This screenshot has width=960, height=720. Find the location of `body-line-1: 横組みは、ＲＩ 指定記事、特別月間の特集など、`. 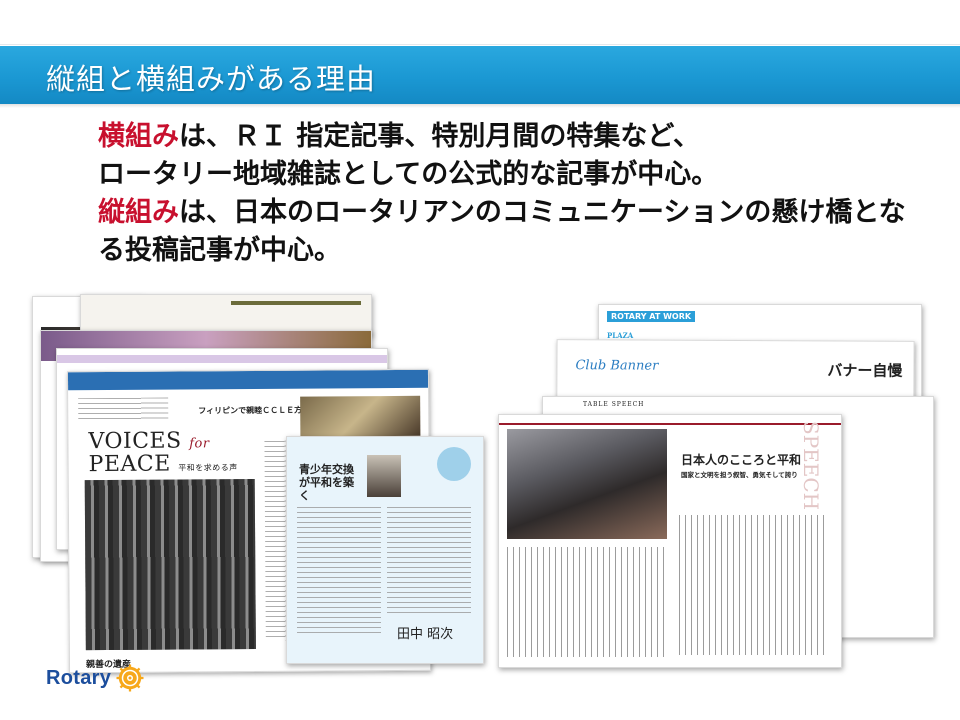

body-line-1: 横組みは、ＲＩ 指定記事、特別月間の特集など、 is located at coordinates (508, 137).